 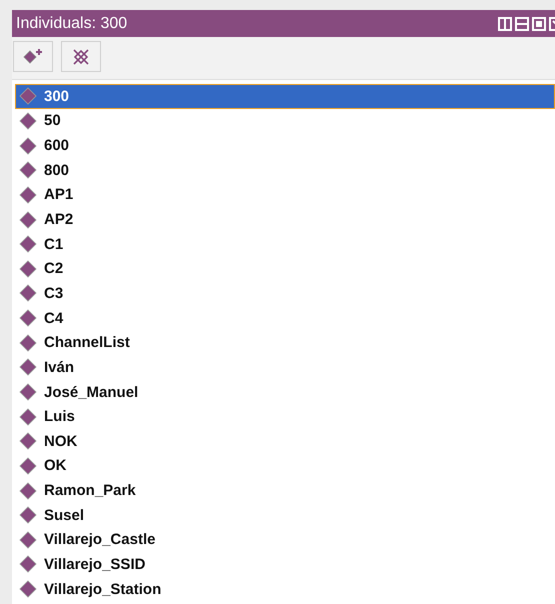 What do you see at coordinates (285, 416) in the screenshot?
I see `individual-item: Luis` at bounding box center [285, 416].